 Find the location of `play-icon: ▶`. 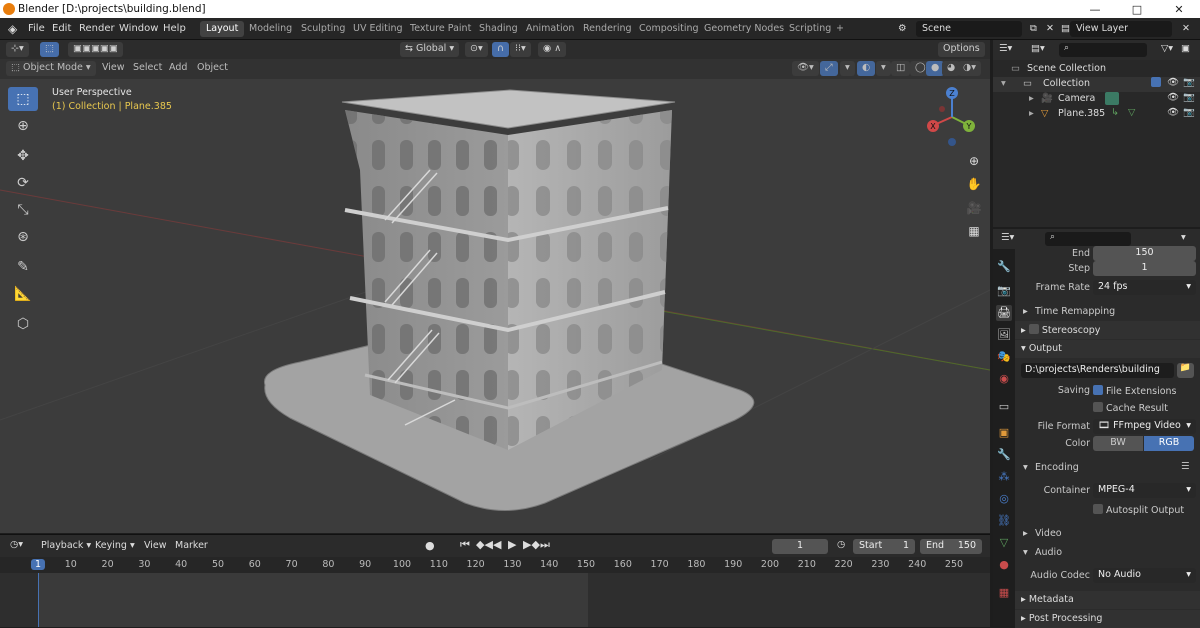

play-icon: ▶ is located at coordinates (512, 544).